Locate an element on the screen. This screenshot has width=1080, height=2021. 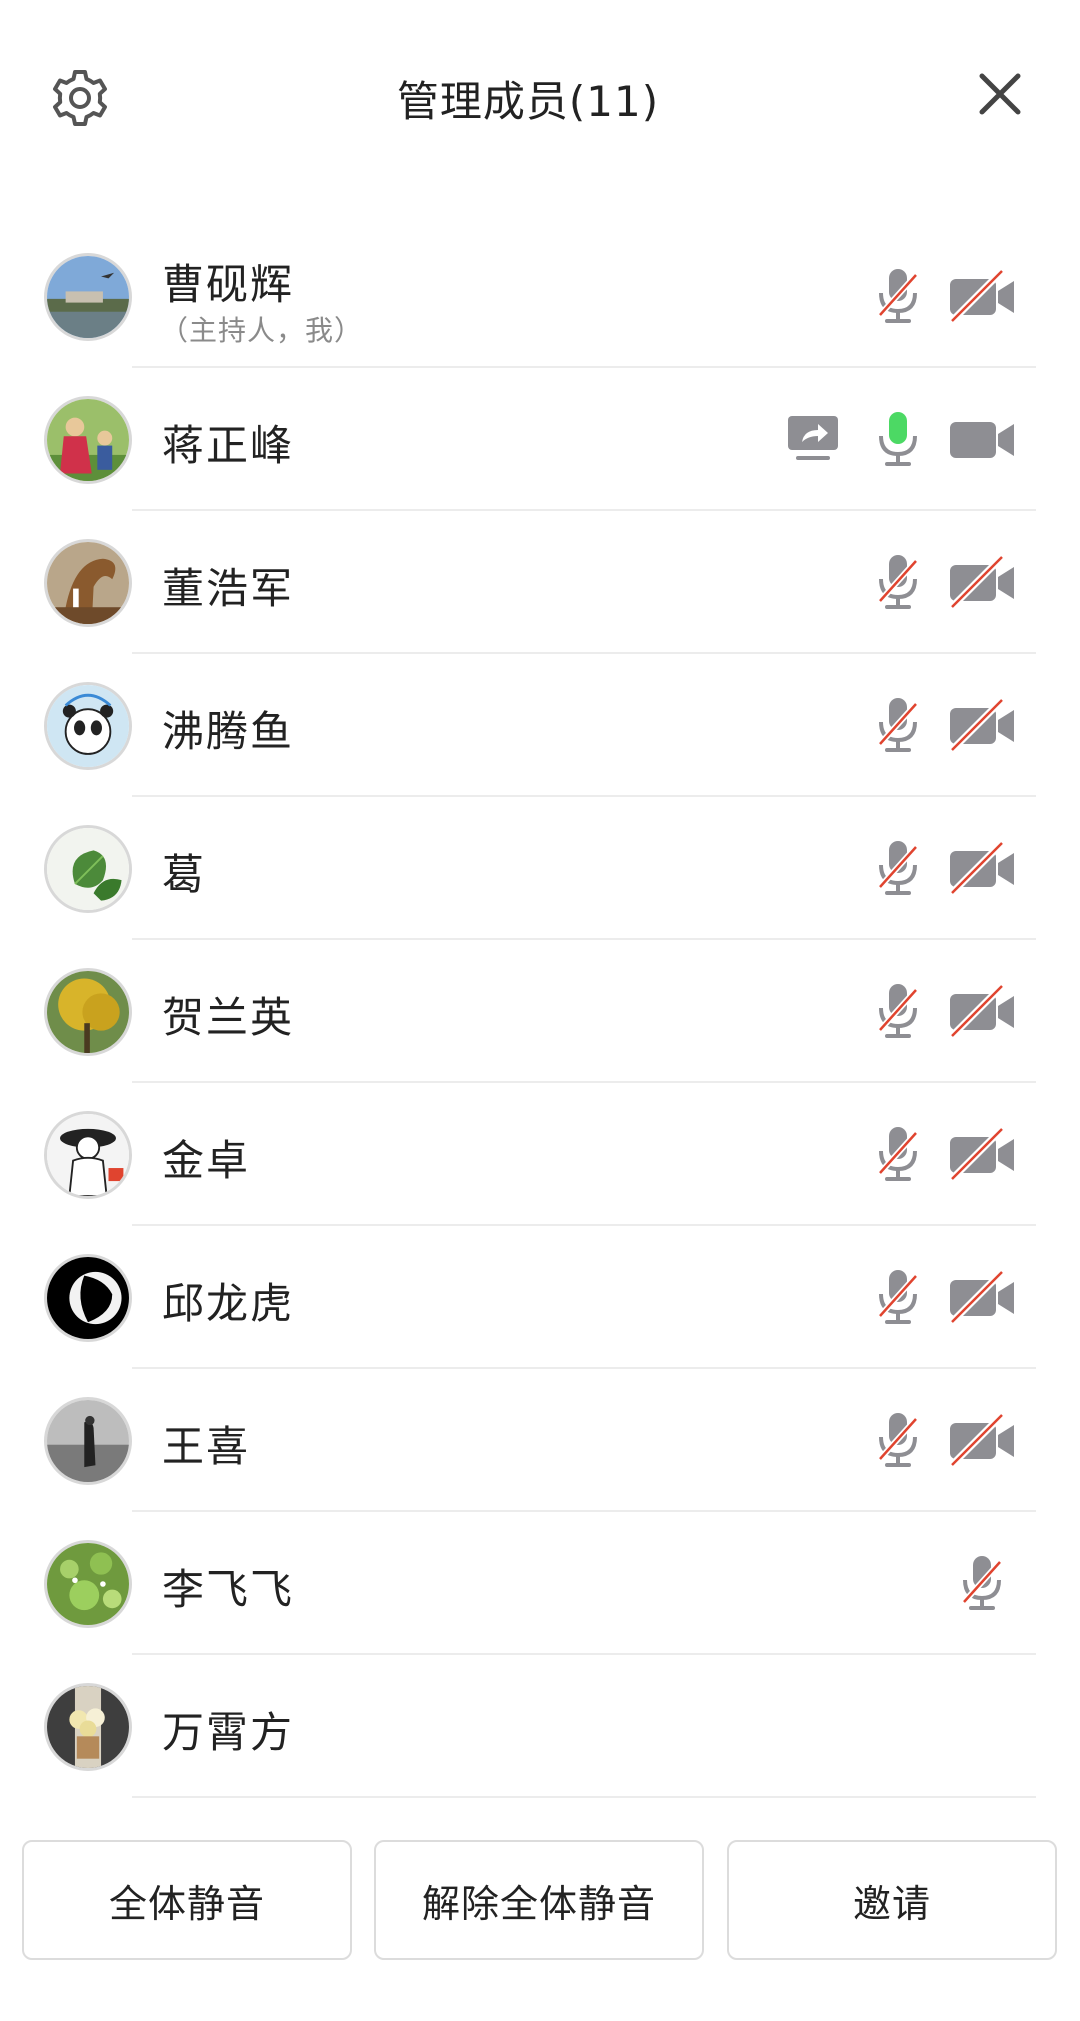
member-row: 贺兰英 is located at coordinates (540, 1011).